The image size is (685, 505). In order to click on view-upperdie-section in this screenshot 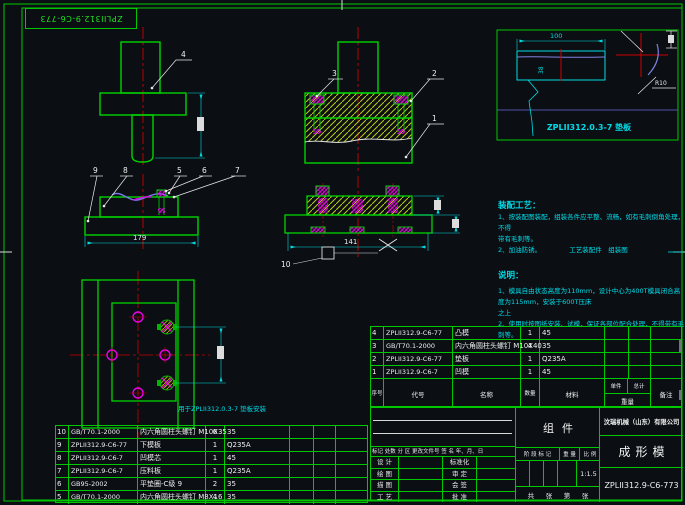, I will do `click(374, 100)`.